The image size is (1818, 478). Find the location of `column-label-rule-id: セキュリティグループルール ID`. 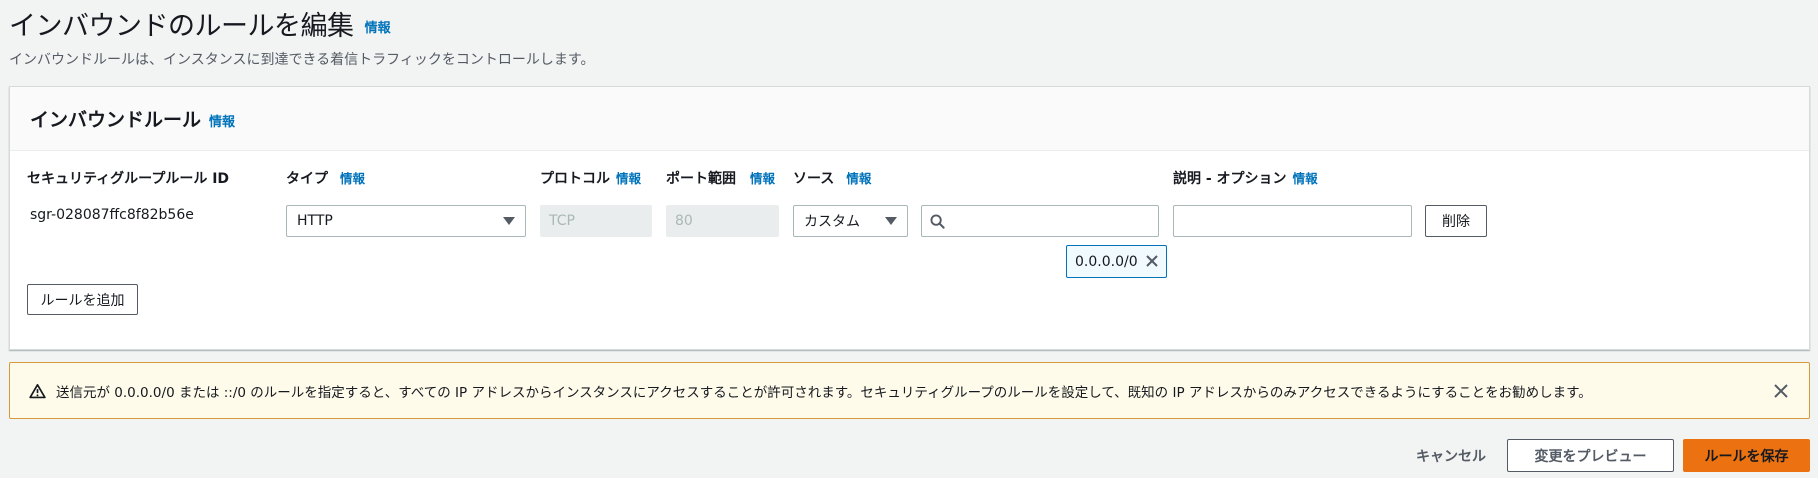

column-label-rule-id: セキュリティグループルール ID is located at coordinates (128, 178).